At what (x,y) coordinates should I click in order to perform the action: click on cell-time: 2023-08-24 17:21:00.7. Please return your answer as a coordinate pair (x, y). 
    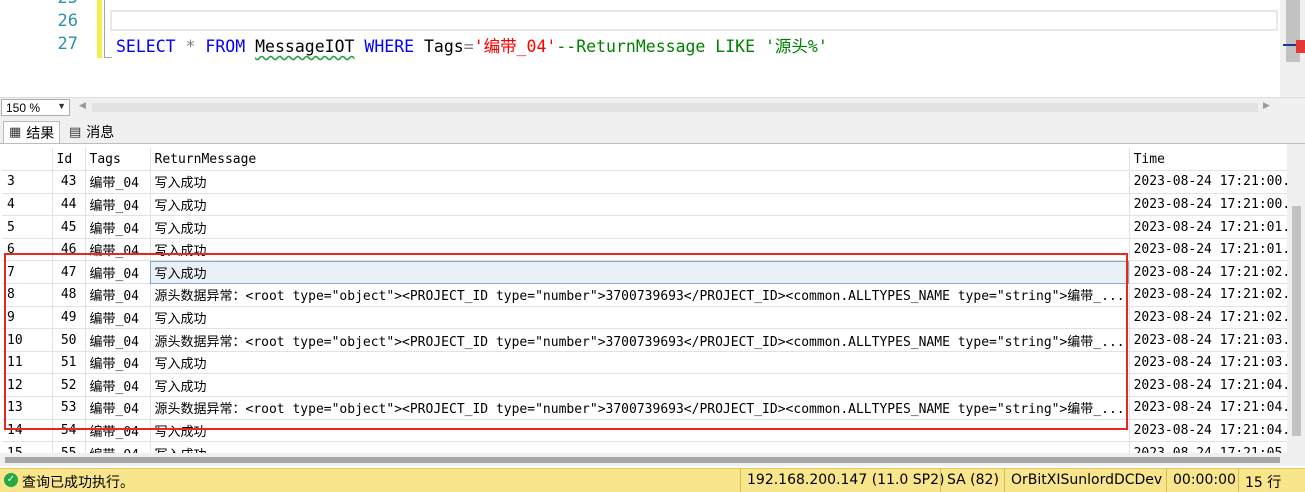
    Looking at the image, I should click on (1216, 205).